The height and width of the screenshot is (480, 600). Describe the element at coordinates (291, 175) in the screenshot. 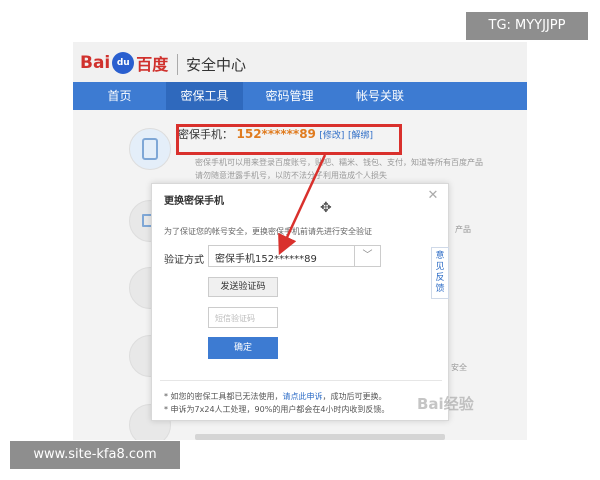

I see `row1-desc-2: 请勿随意泄露手机号，以防不法分子利用造成个人损失` at that location.